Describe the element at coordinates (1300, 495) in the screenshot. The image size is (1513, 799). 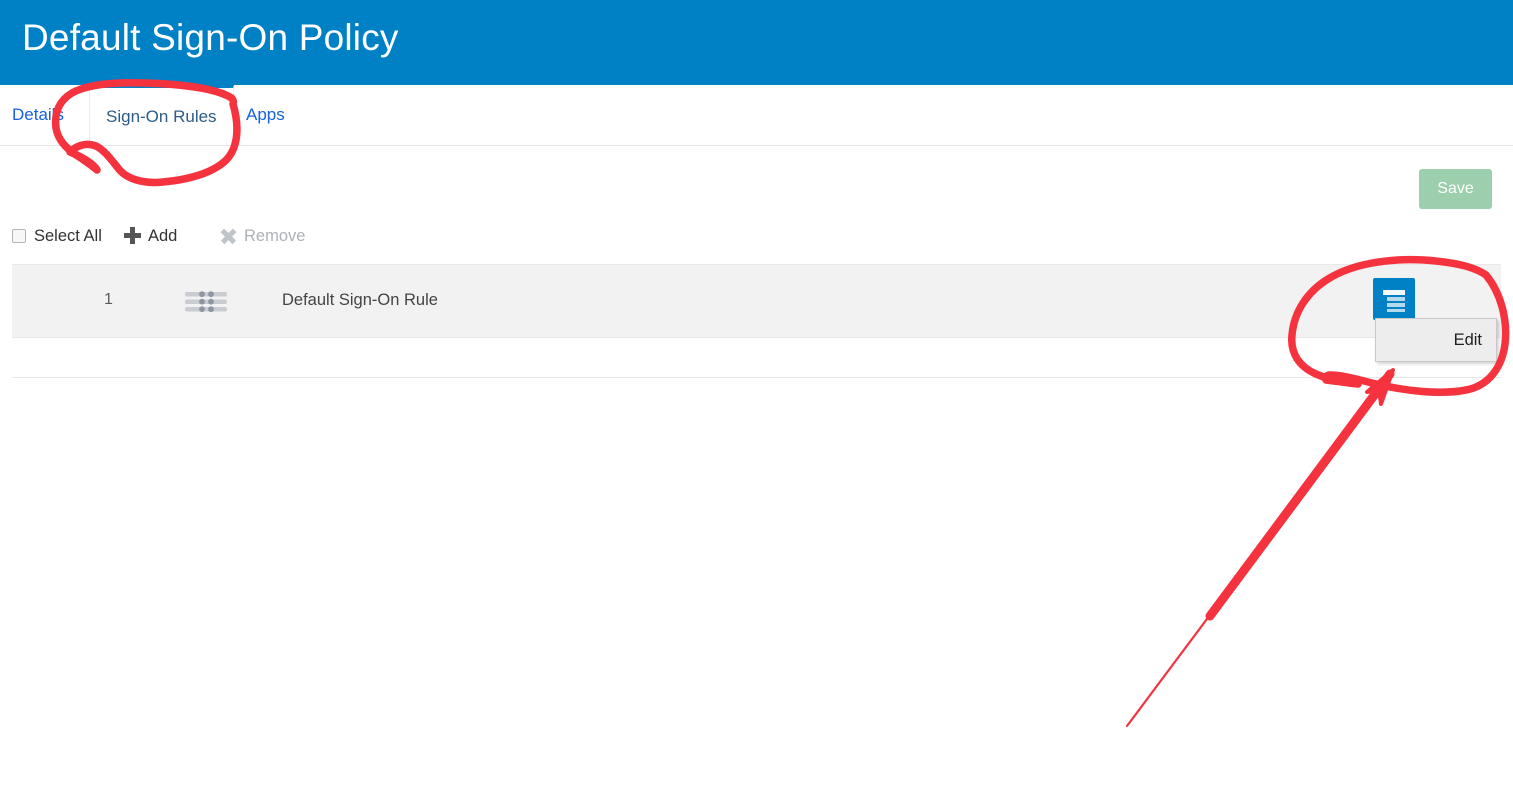
I see `annotation-arrow-to-edit-menu-shaft` at that location.